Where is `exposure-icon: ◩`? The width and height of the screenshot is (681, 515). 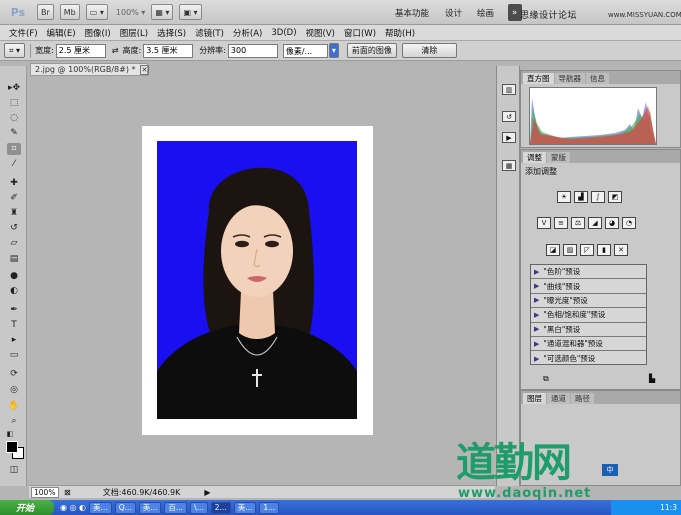
exposure-icon: ◩ is located at coordinates (615, 197).